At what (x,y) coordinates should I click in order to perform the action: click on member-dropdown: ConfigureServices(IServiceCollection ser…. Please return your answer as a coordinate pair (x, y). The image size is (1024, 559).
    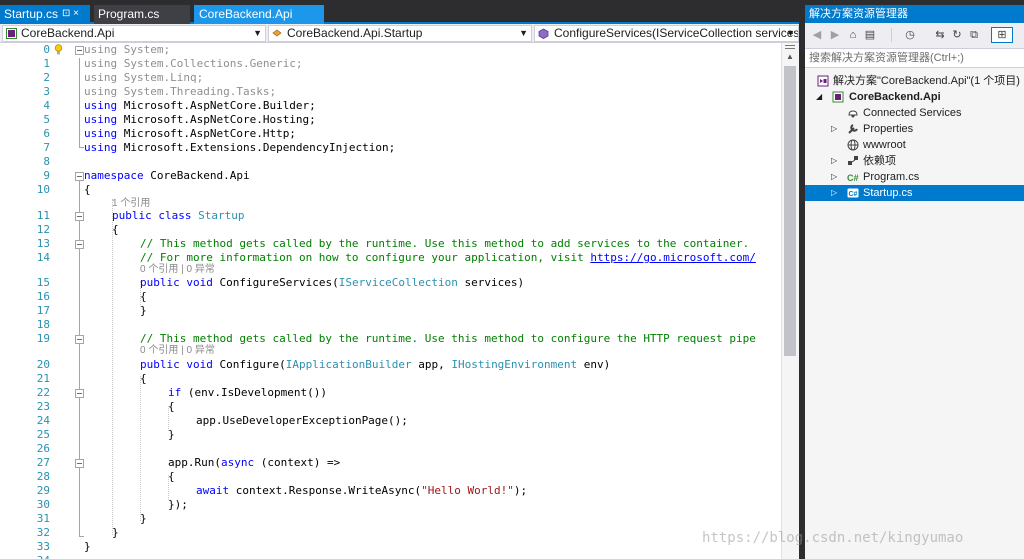
    Looking at the image, I should click on (666, 33).